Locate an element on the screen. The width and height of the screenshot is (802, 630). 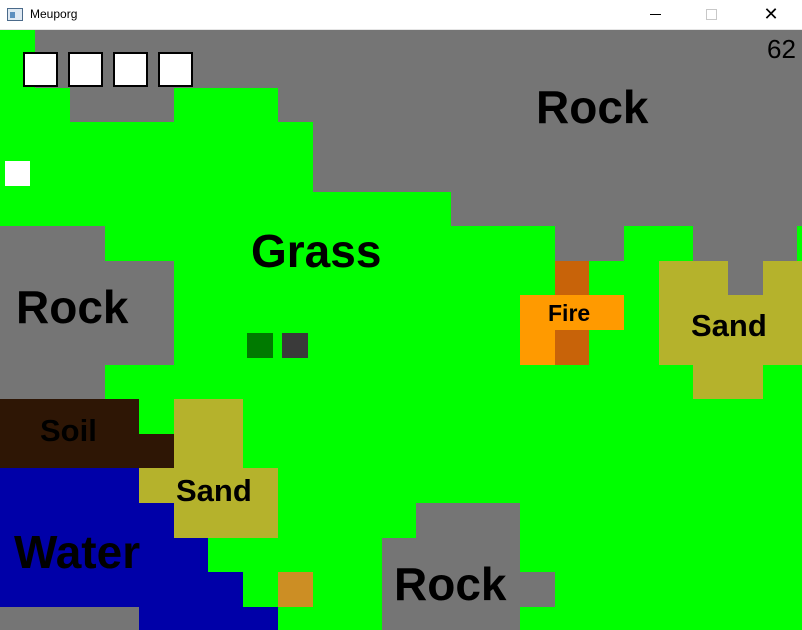
gray-entity is located at coordinates (295, 345).